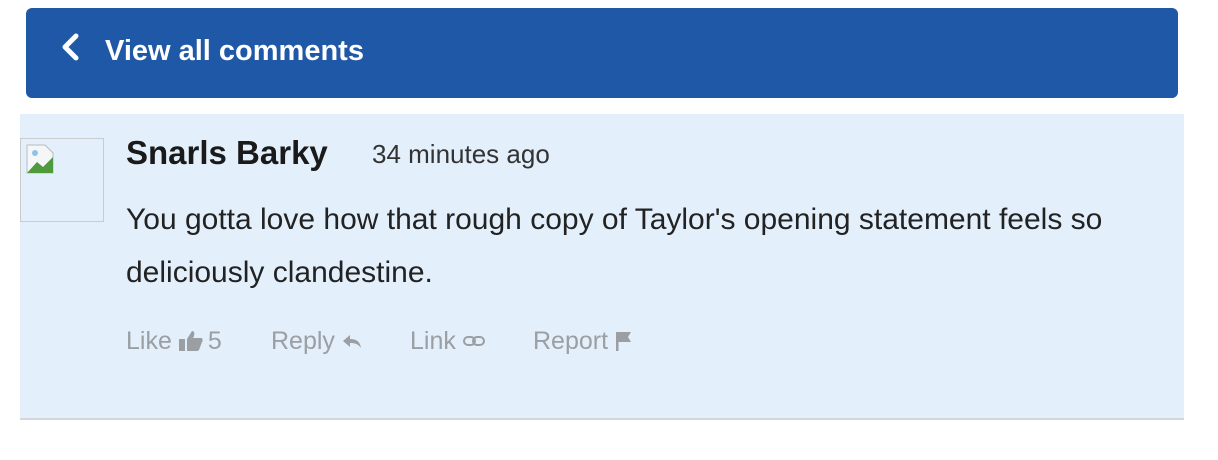  Describe the element at coordinates (190, 341) in the screenshot. I see `thumbs-up-icon` at that location.